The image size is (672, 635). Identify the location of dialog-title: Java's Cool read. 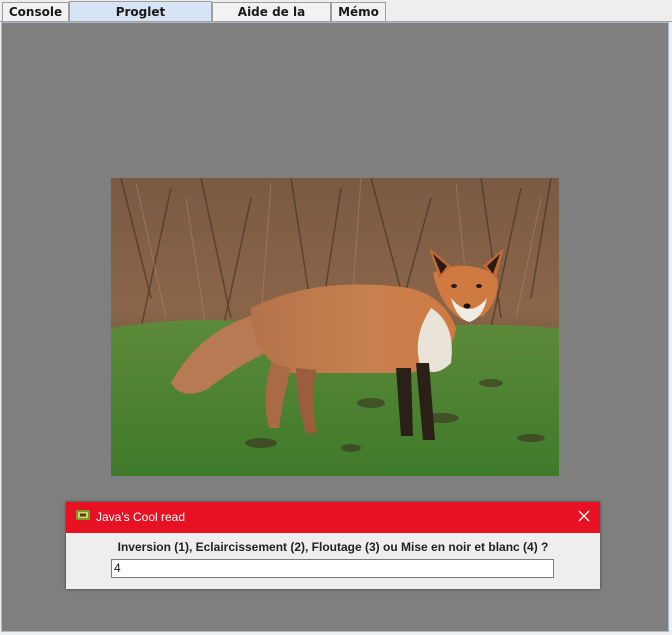
(141, 517).